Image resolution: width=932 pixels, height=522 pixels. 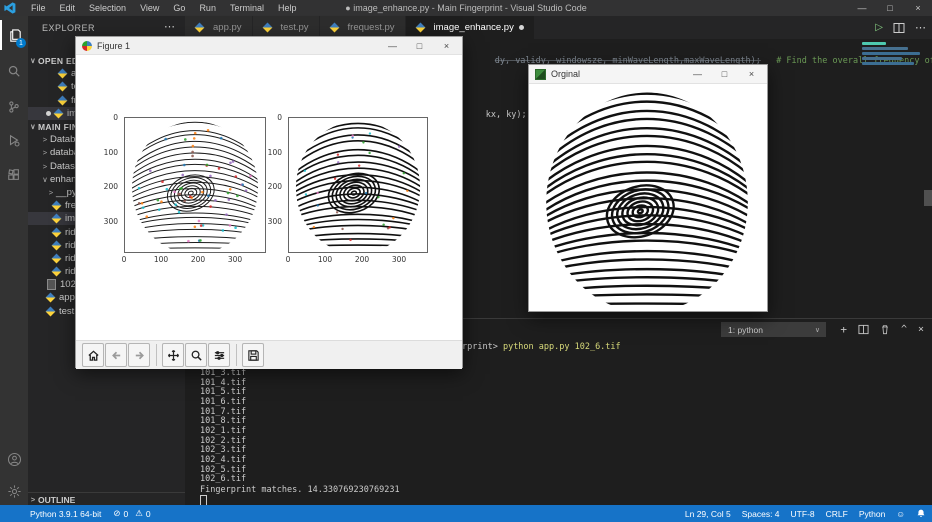 I want to click on more-actions-icon: ⋯, so click(x=920, y=27).